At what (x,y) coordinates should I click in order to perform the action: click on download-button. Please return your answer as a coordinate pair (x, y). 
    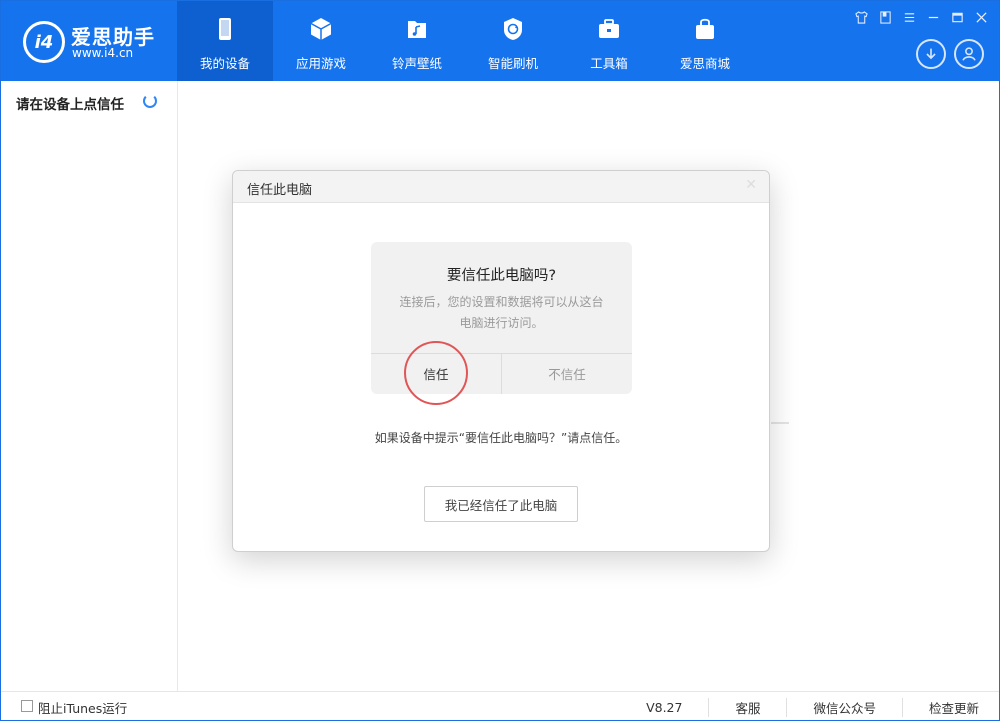
    Looking at the image, I should click on (931, 54).